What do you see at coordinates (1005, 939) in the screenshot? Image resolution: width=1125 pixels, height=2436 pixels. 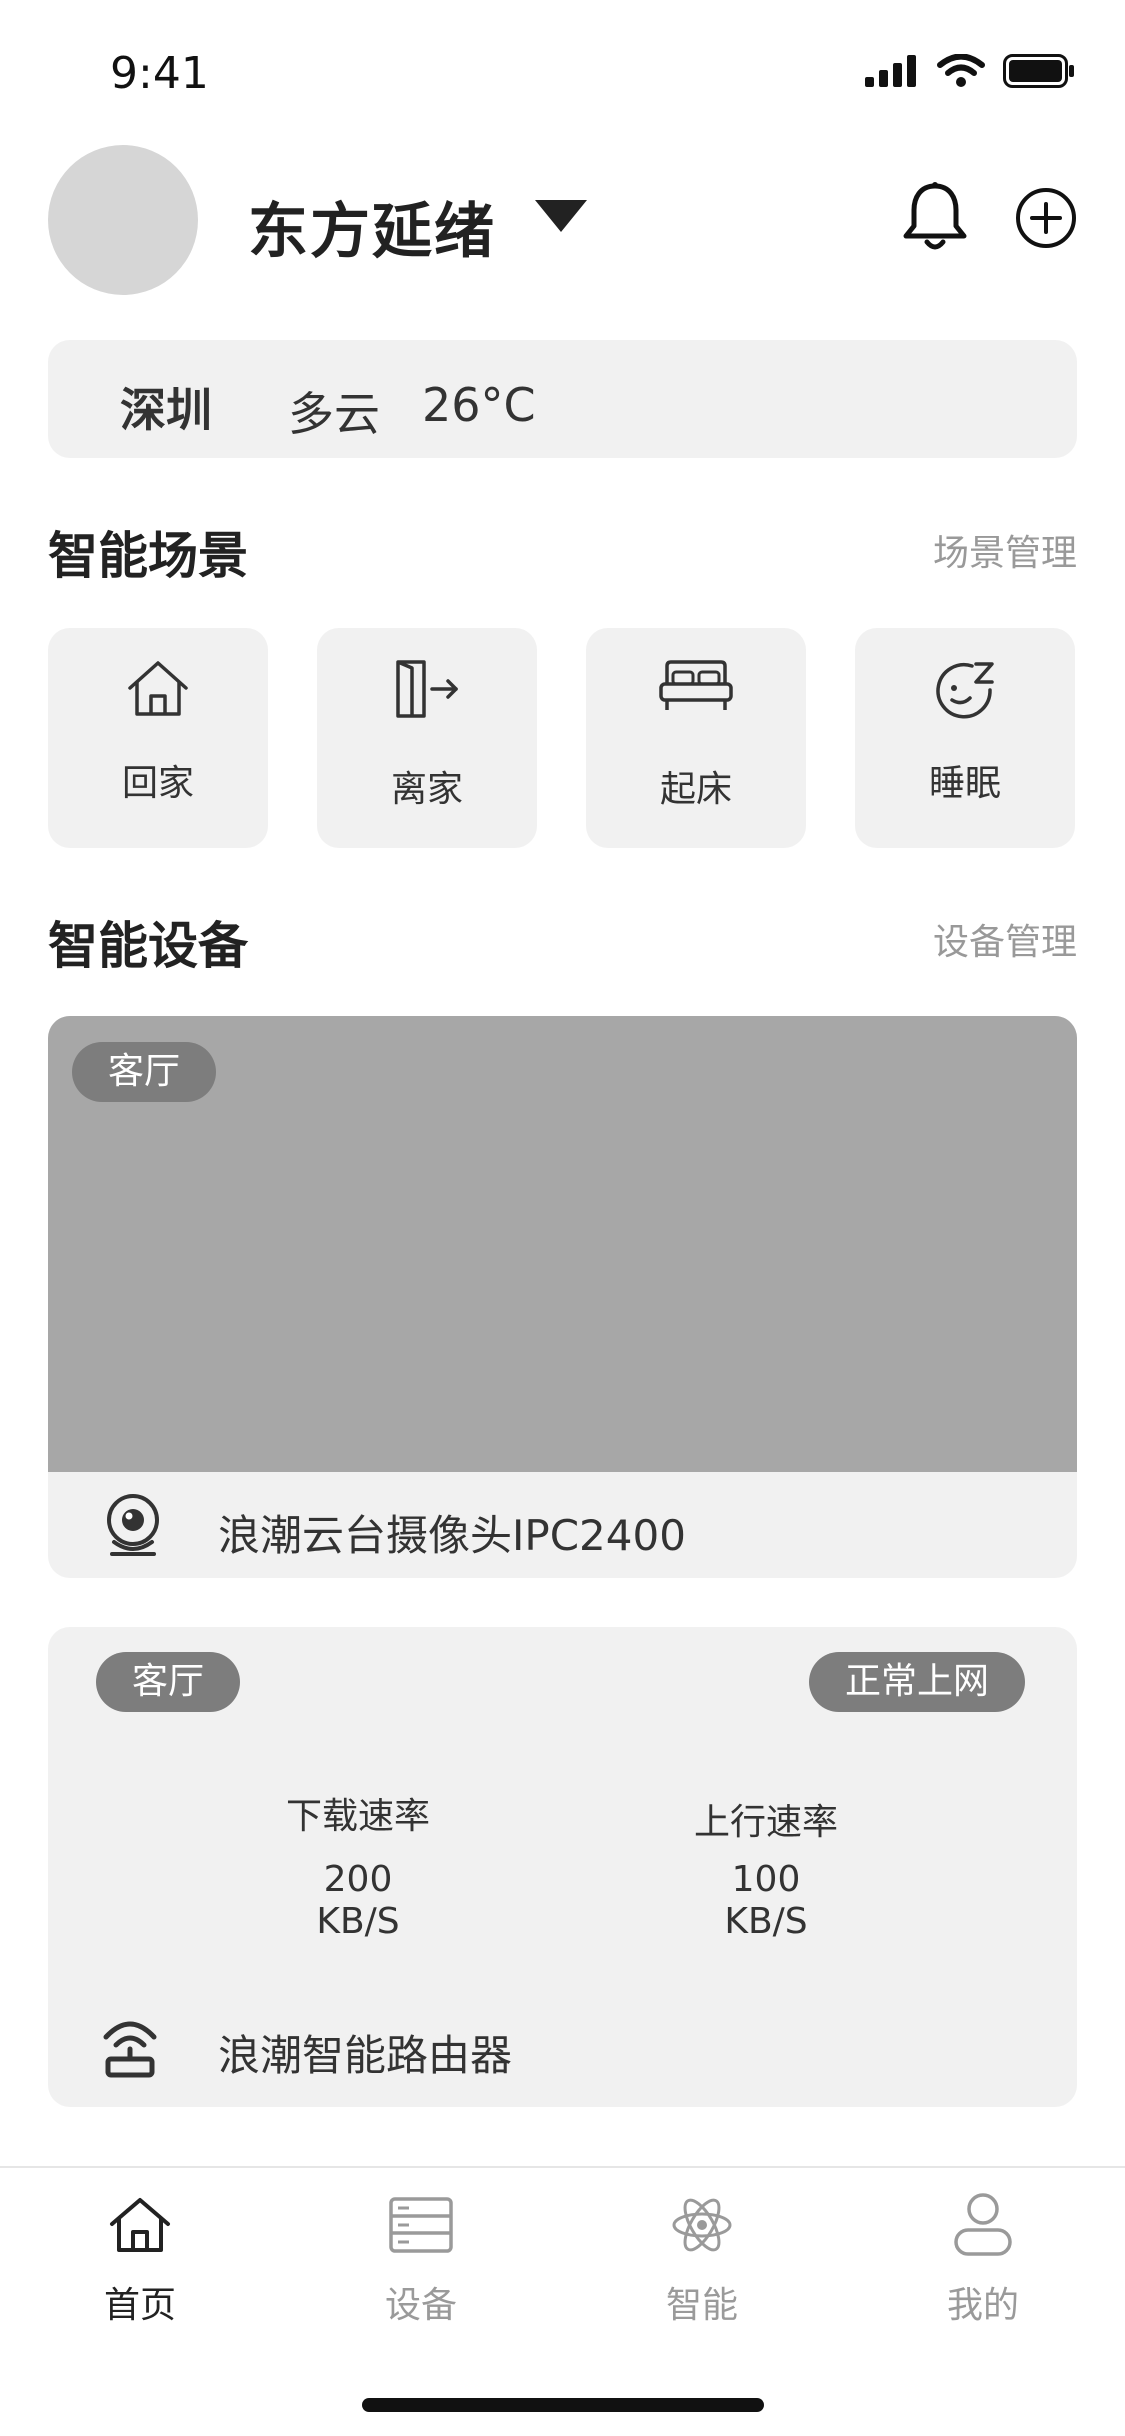 I see `device-manage-link: 设备管理` at bounding box center [1005, 939].